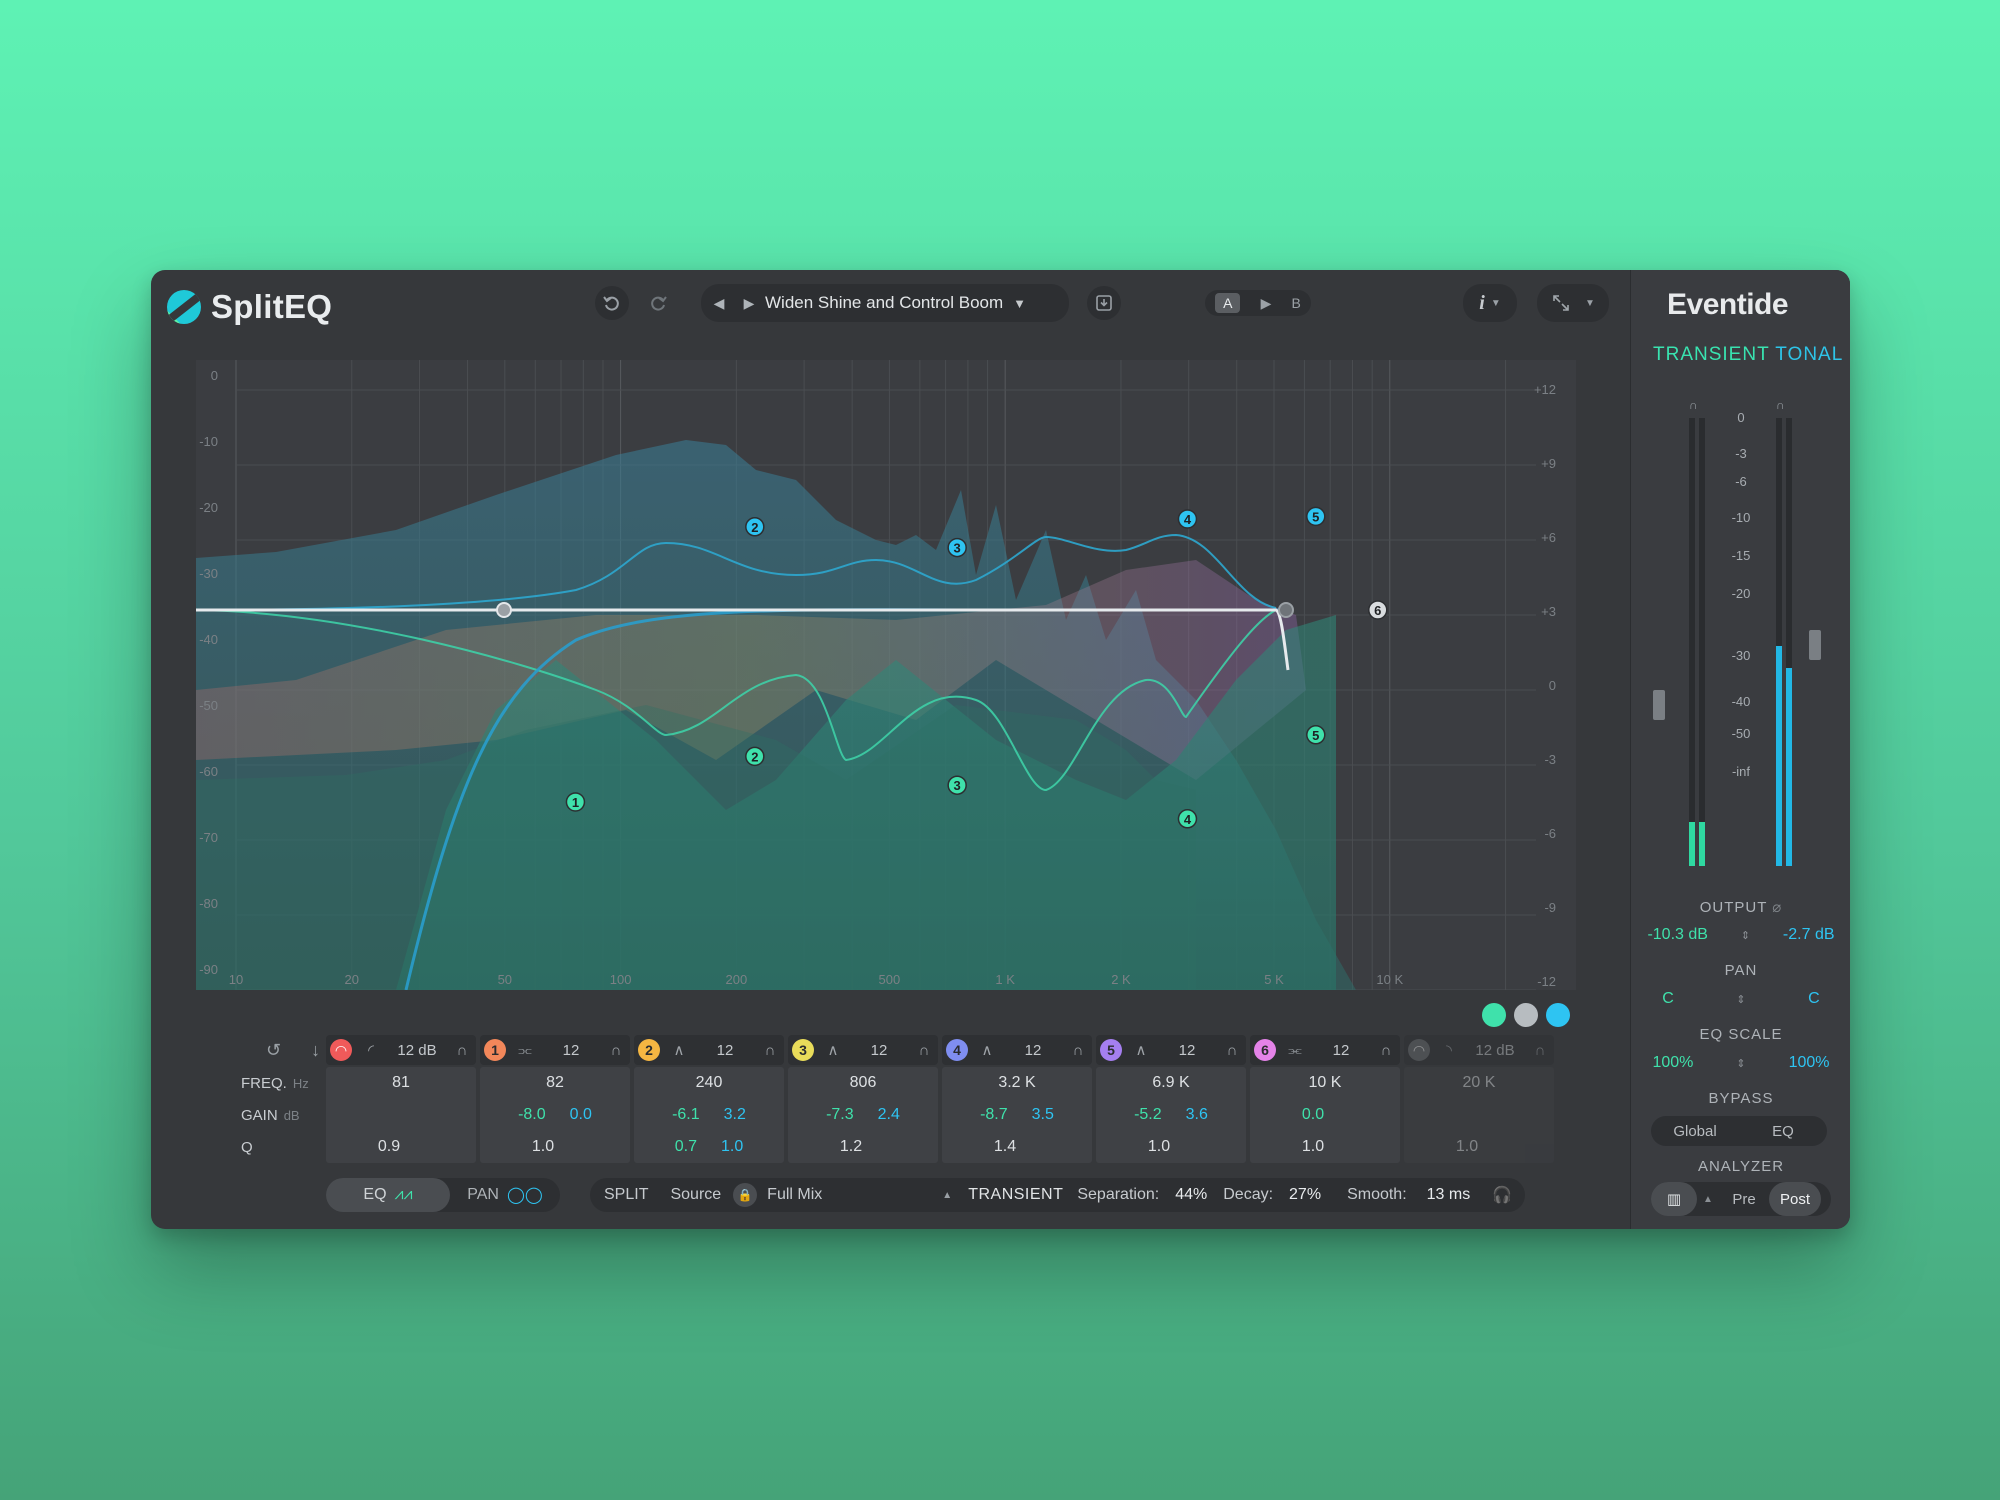  I want to click on band-gain-transient: -8.0, so click(532, 1115).